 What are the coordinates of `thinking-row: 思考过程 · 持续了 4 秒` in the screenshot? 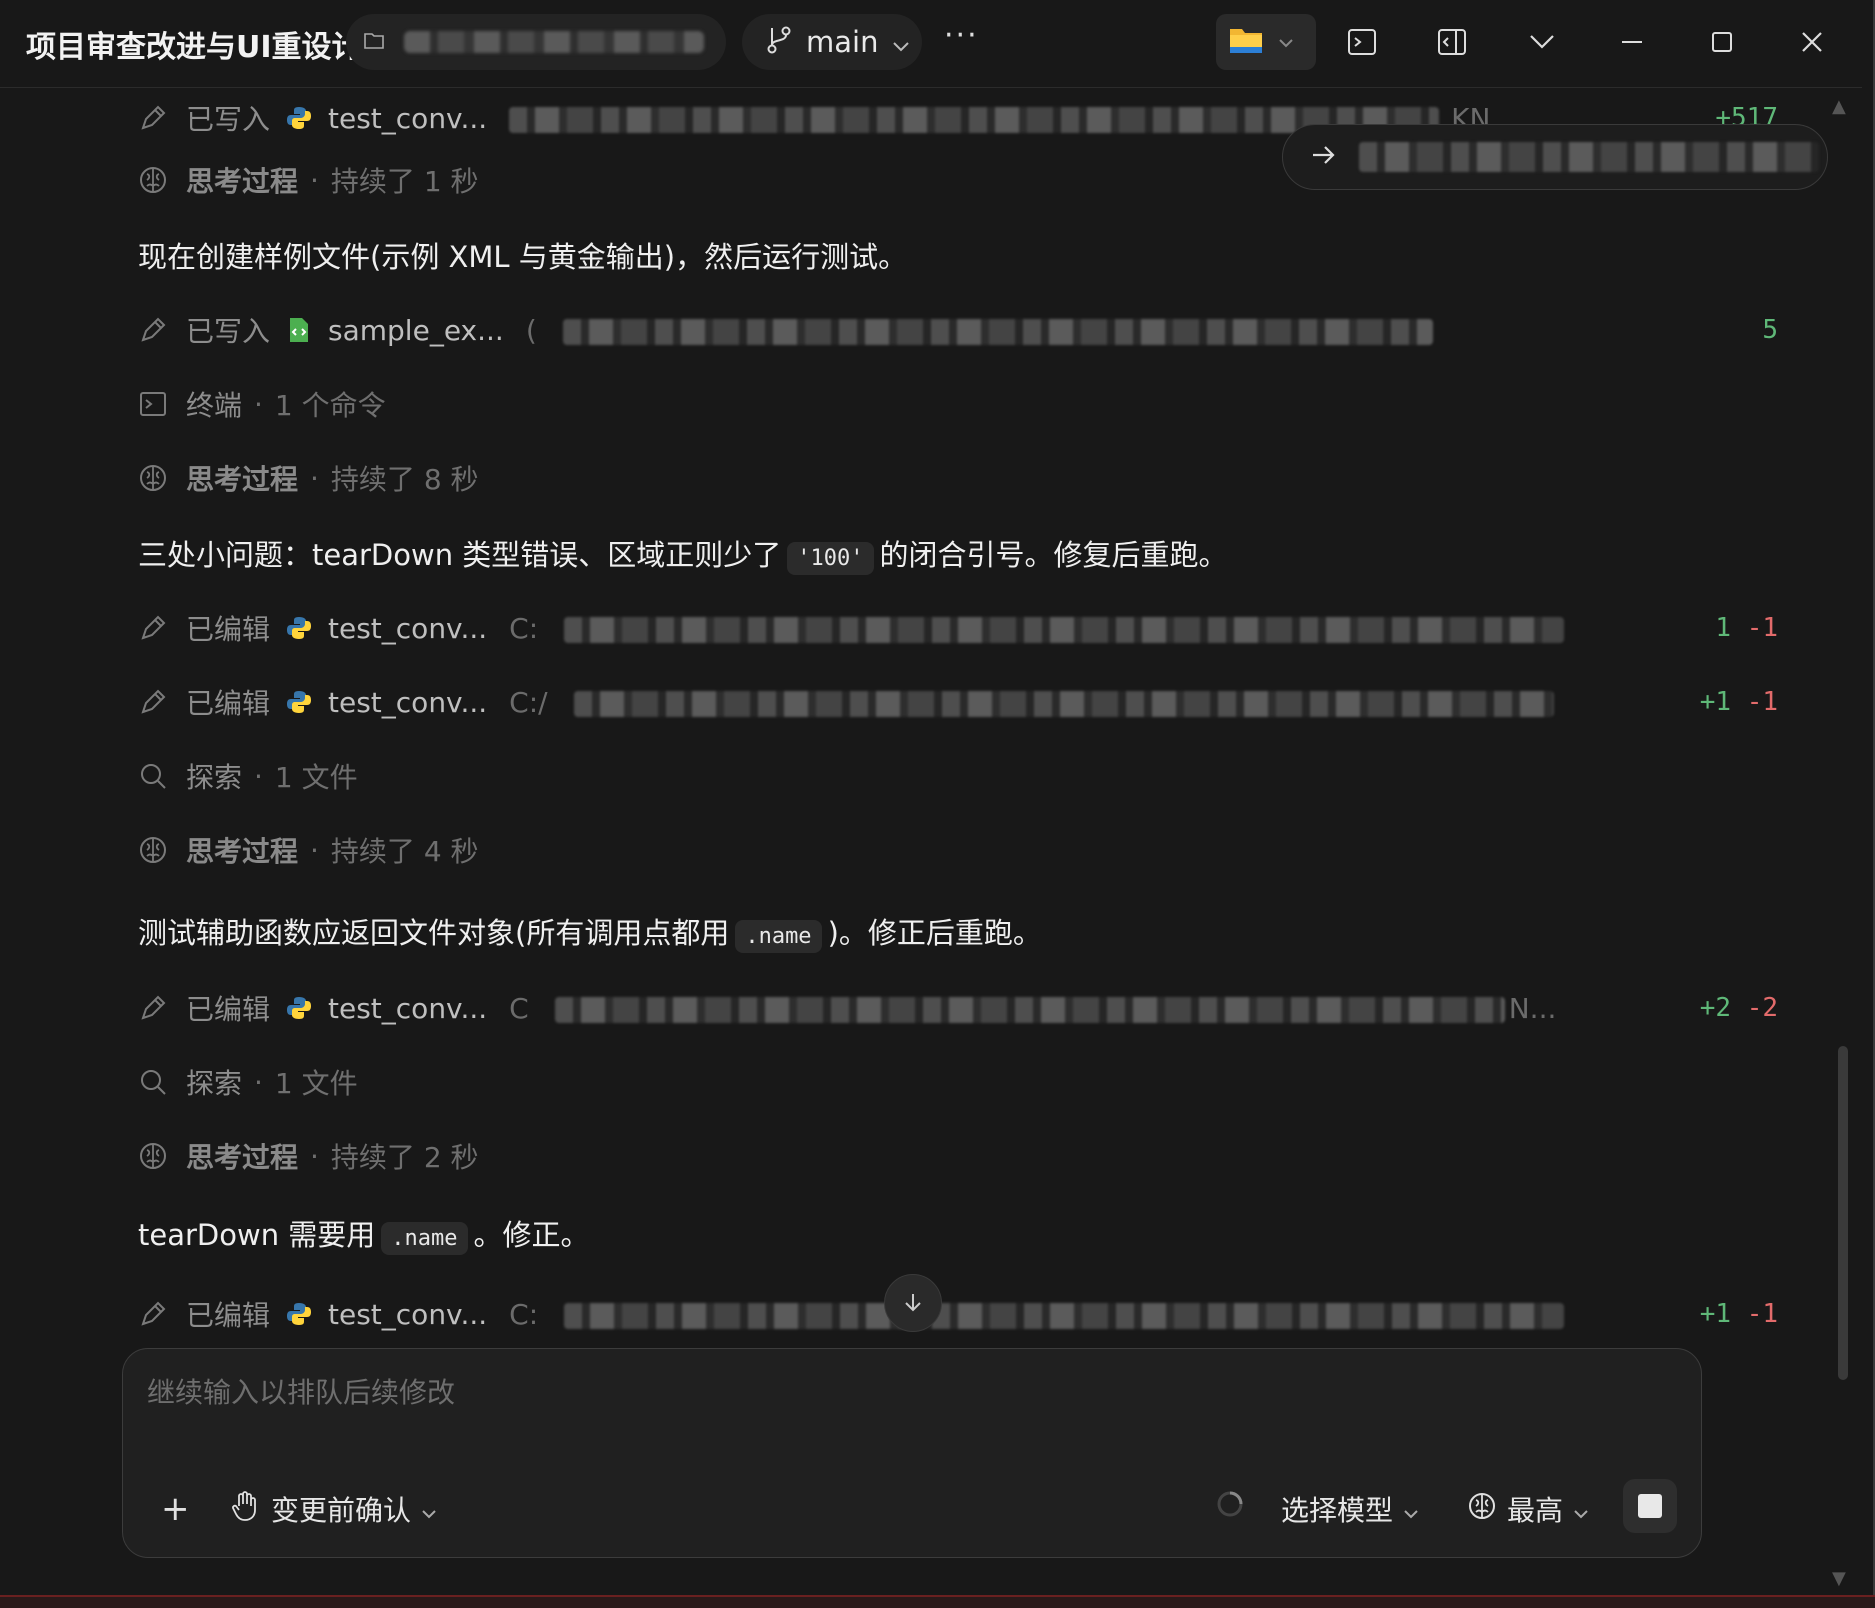 It's located at (308, 850).